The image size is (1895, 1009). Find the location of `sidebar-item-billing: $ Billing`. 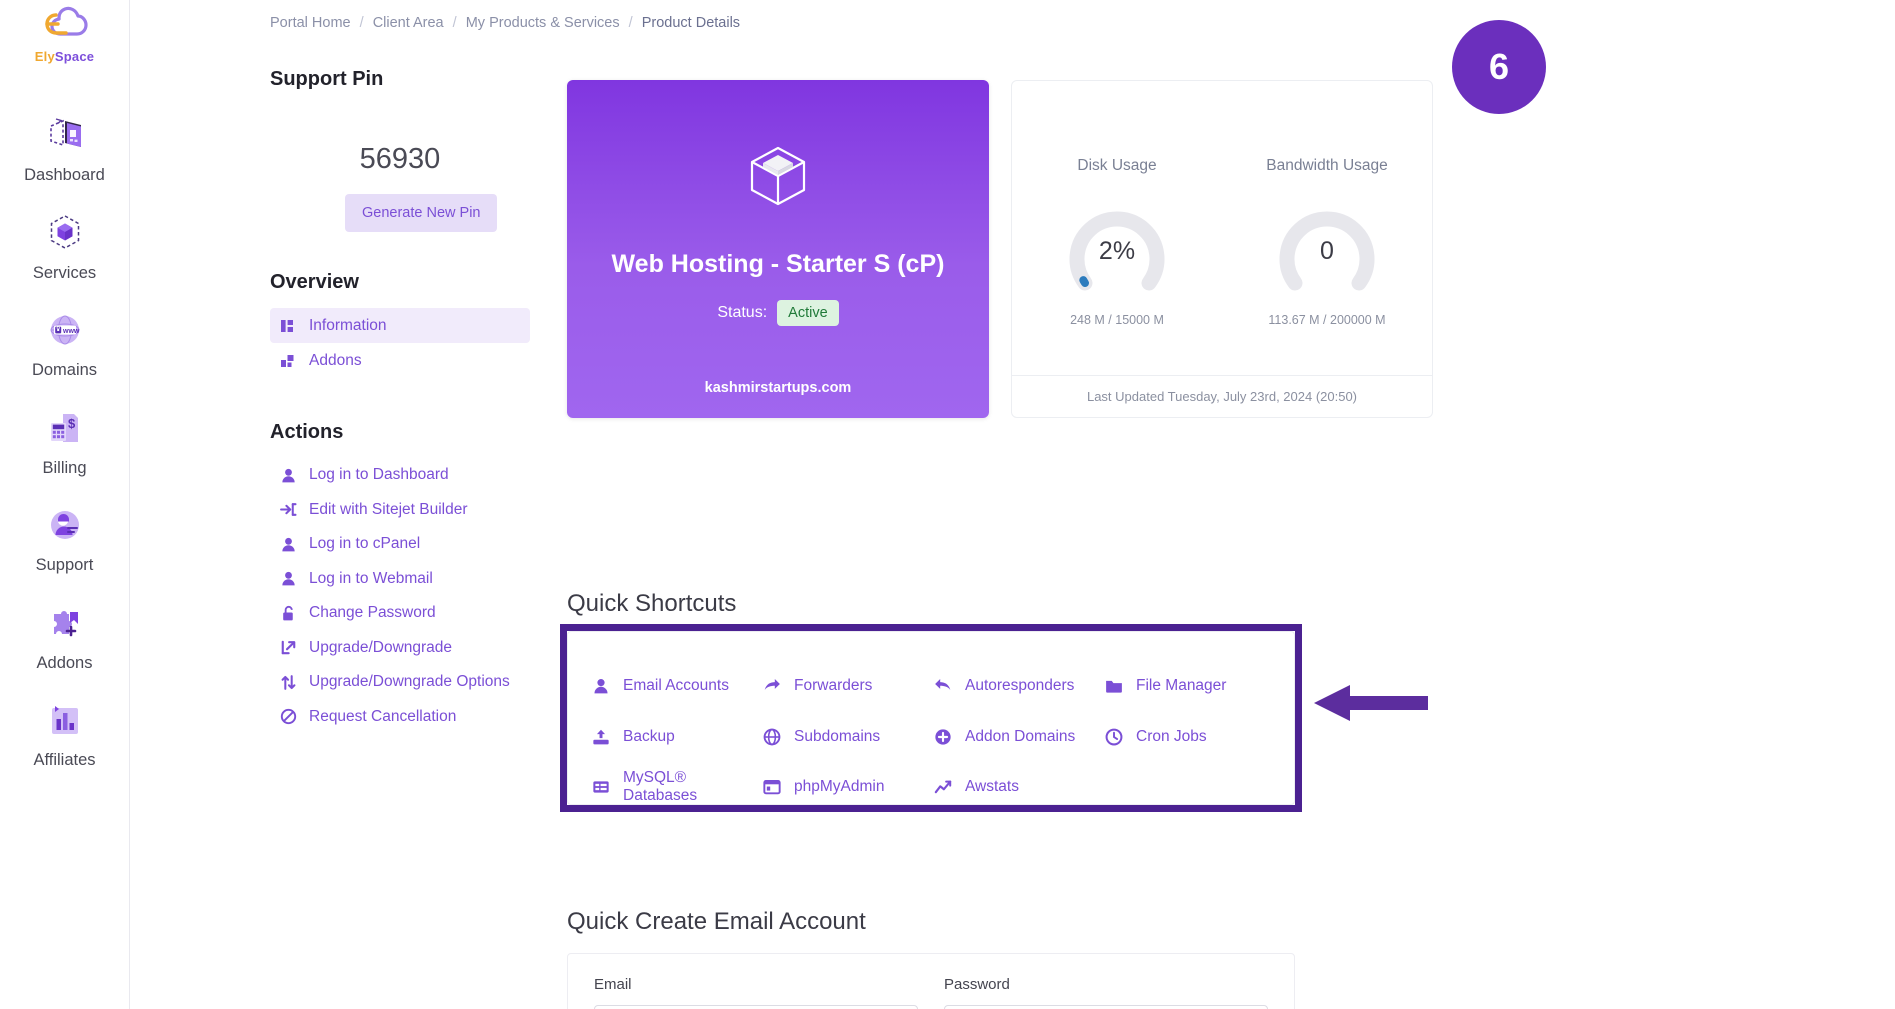

sidebar-item-billing: $ Billing is located at coordinates (65, 440).